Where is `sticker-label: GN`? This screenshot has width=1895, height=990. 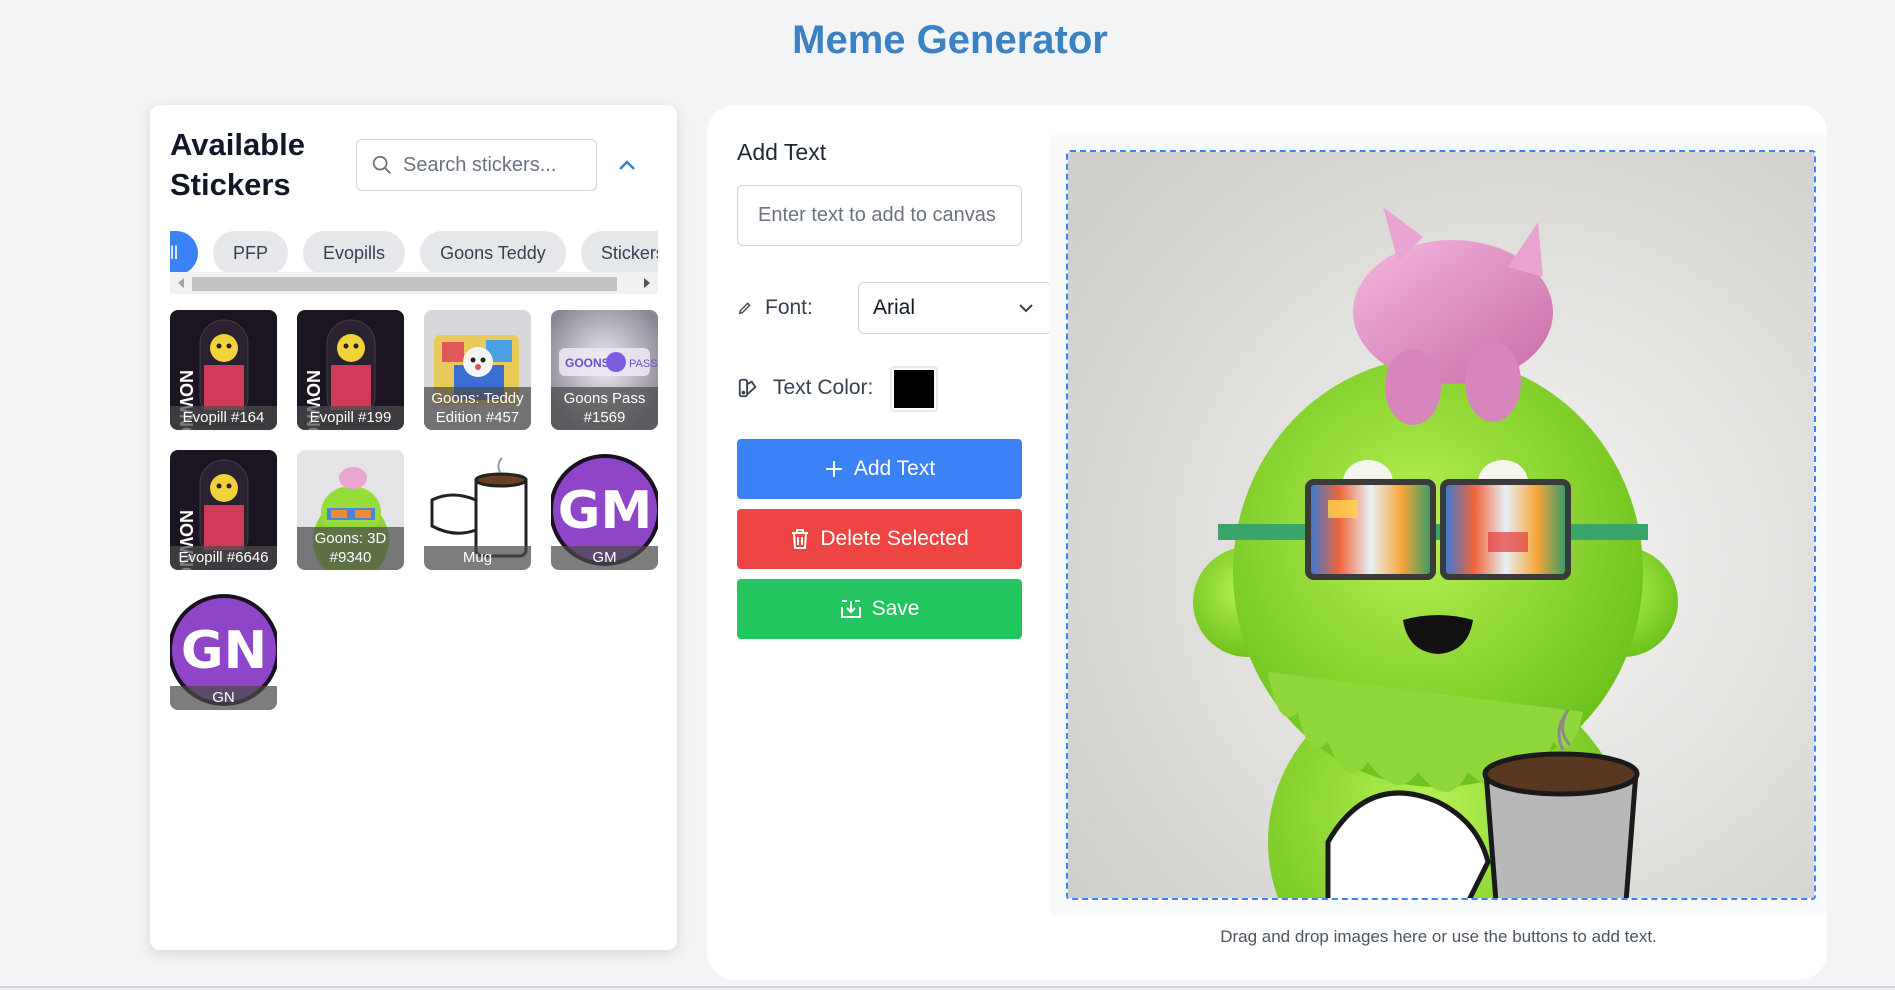
sticker-label: GN is located at coordinates (223, 698).